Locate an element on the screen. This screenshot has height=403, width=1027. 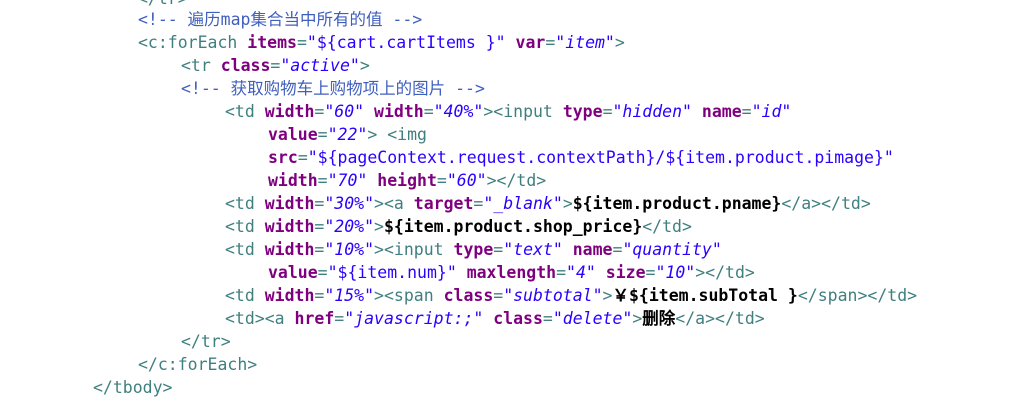
attr-value: "10%" is located at coordinates (349, 249).